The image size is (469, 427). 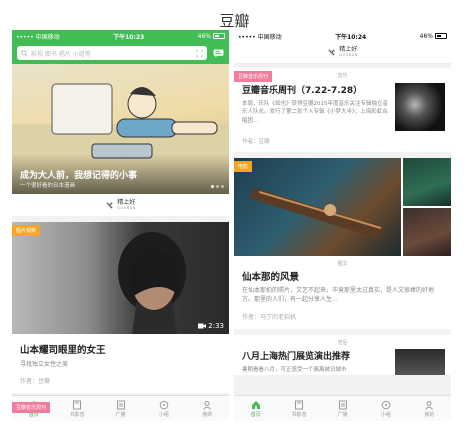 I want to click on home-icon, so click(x=255, y=404).